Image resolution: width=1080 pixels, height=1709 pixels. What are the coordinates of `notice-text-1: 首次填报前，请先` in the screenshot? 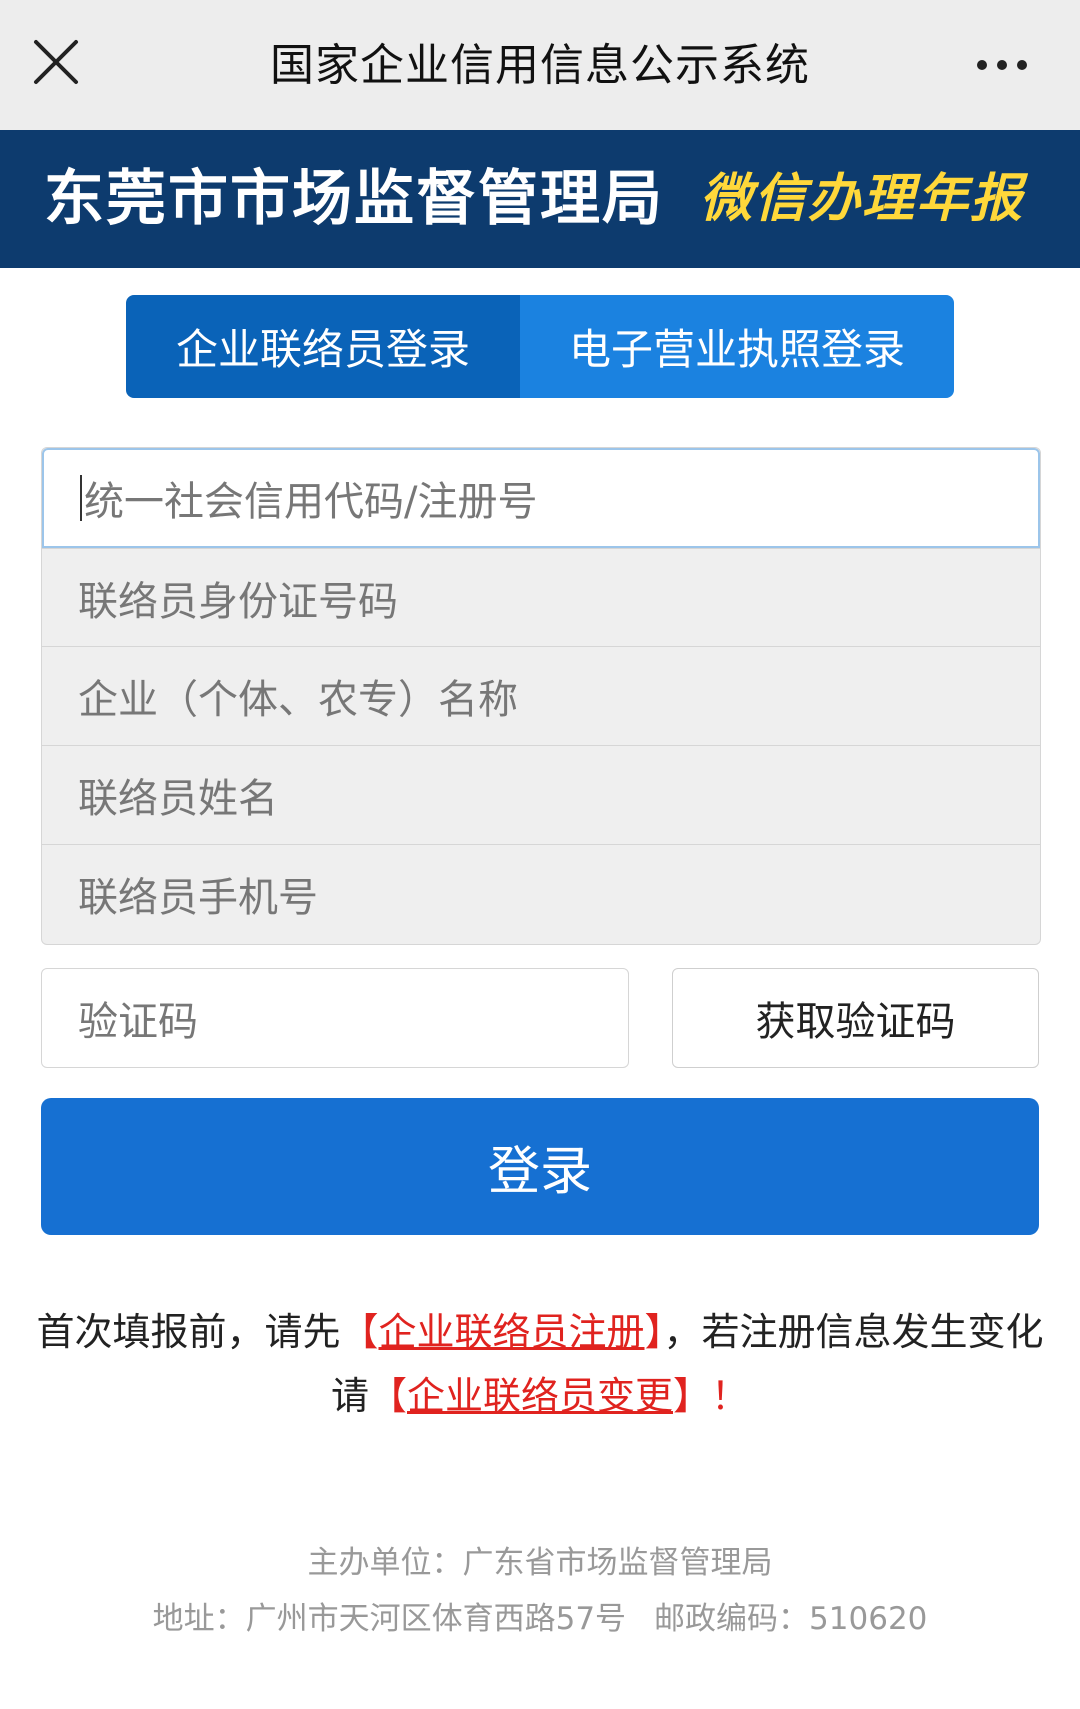 It's located at (188, 1332).